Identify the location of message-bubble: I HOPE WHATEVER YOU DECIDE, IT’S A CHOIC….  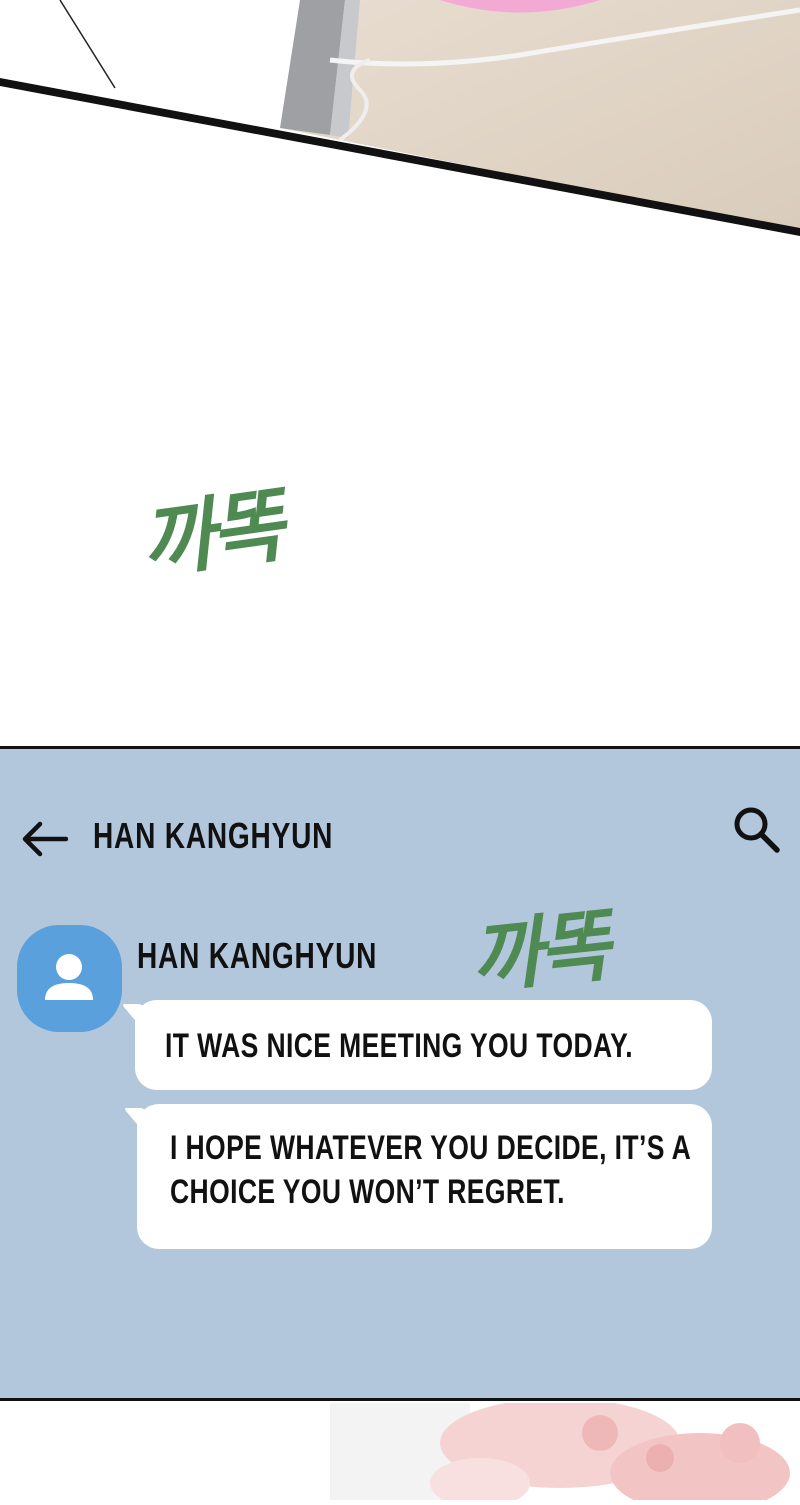
(424, 1176).